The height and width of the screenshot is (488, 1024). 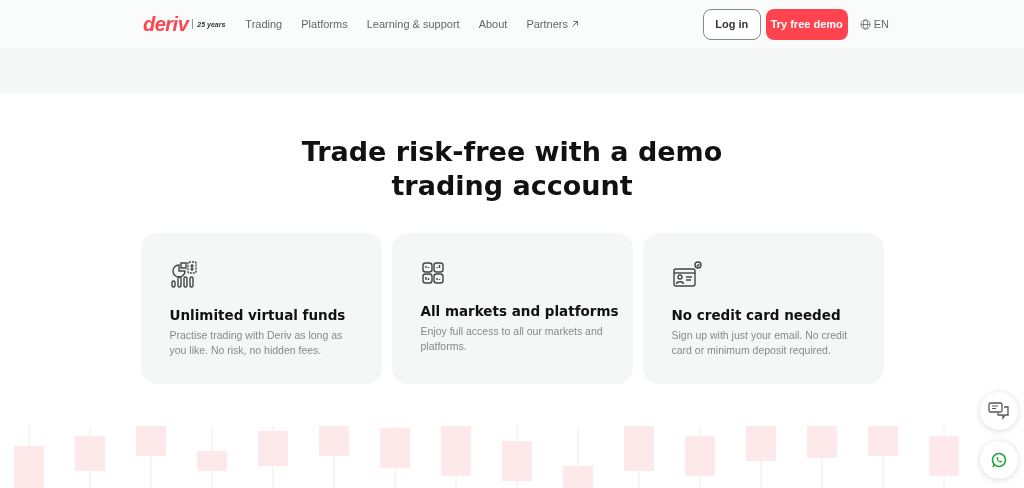 I want to click on chart-coin-icon, so click(x=183, y=275).